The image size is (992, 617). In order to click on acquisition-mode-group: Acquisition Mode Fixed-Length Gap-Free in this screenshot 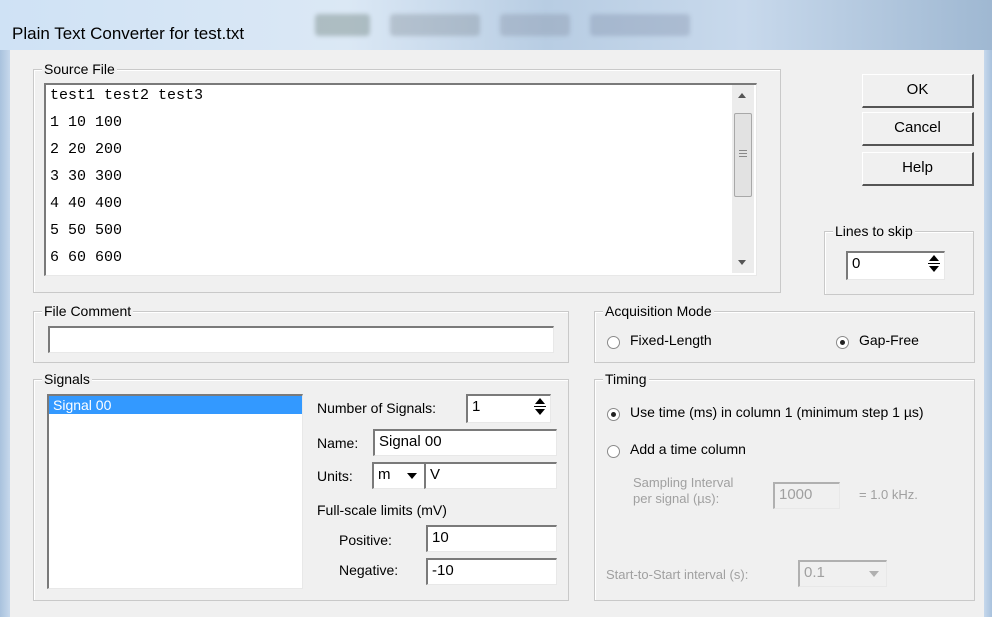, I will do `click(784, 333)`.